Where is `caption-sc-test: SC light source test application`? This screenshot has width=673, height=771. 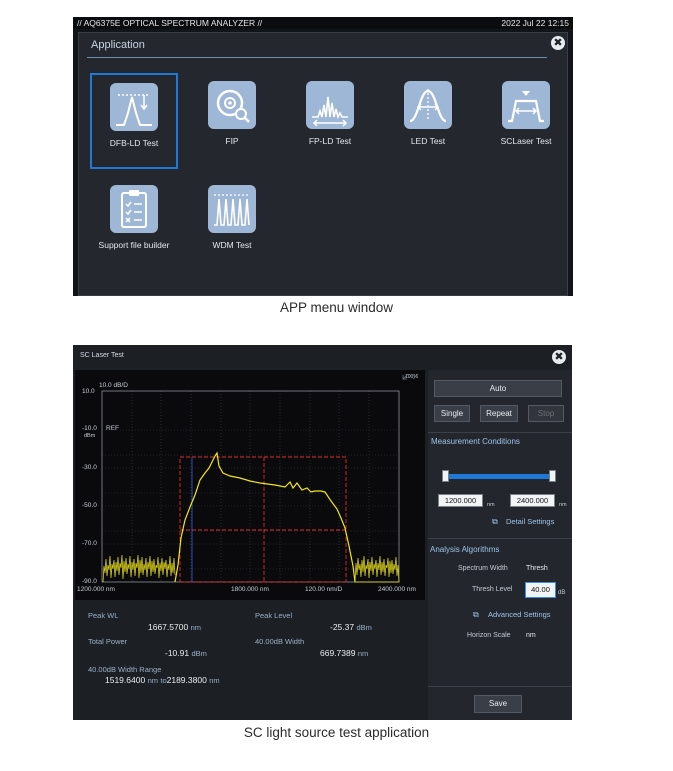 caption-sc-test: SC light source test application is located at coordinates (336, 732).